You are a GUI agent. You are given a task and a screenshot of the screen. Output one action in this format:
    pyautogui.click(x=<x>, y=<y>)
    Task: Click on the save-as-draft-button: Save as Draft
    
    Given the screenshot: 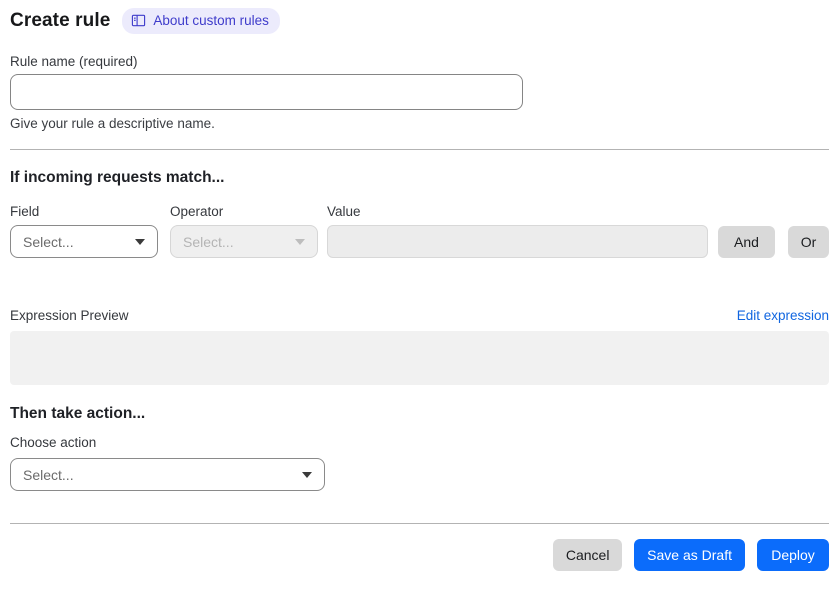 What is the action you would take?
    pyautogui.click(x=689, y=555)
    